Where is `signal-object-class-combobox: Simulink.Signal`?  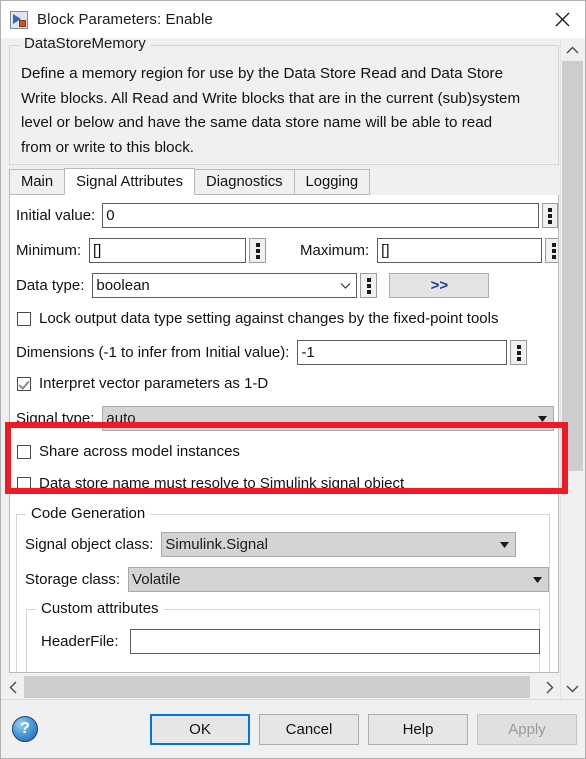 signal-object-class-combobox: Simulink.Signal is located at coordinates (339, 544).